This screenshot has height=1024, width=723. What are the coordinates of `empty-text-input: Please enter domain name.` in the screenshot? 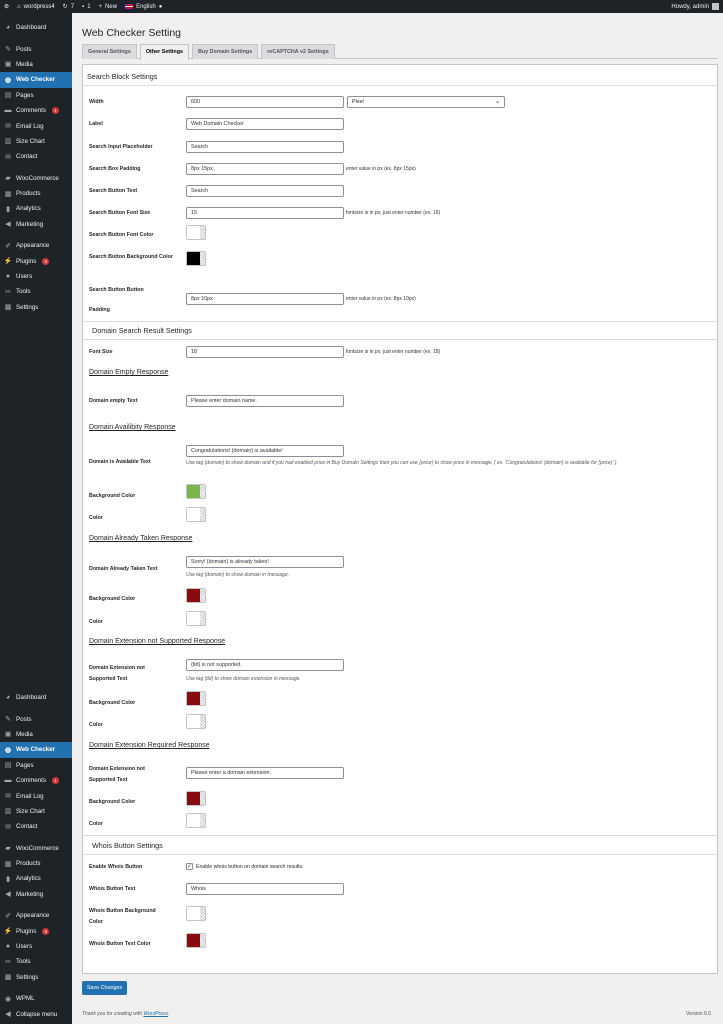 It's located at (265, 401).